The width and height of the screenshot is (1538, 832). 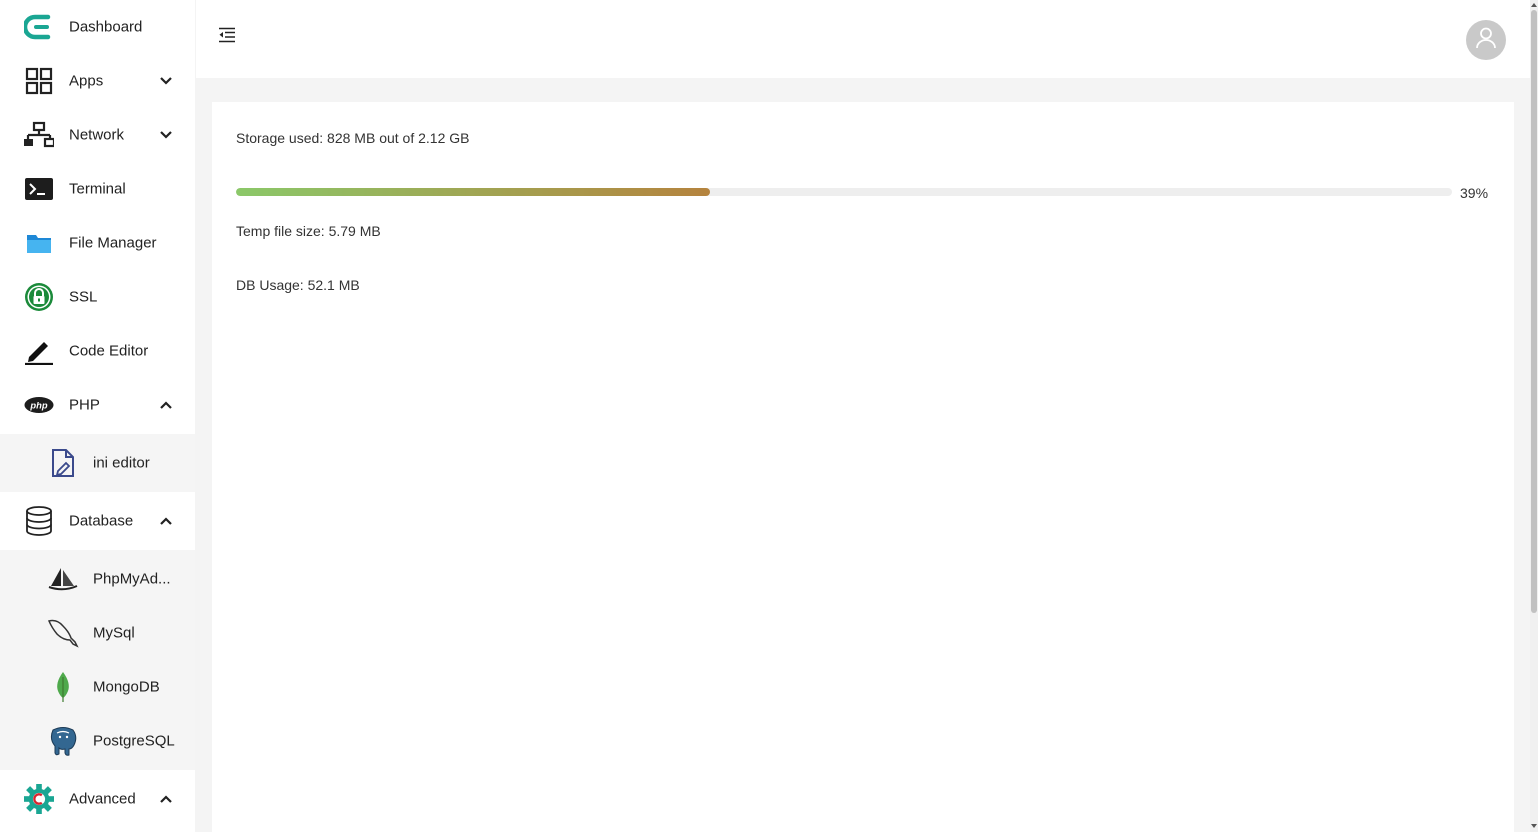 What do you see at coordinates (39, 521) in the screenshot?
I see `database-icon` at bounding box center [39, 521].